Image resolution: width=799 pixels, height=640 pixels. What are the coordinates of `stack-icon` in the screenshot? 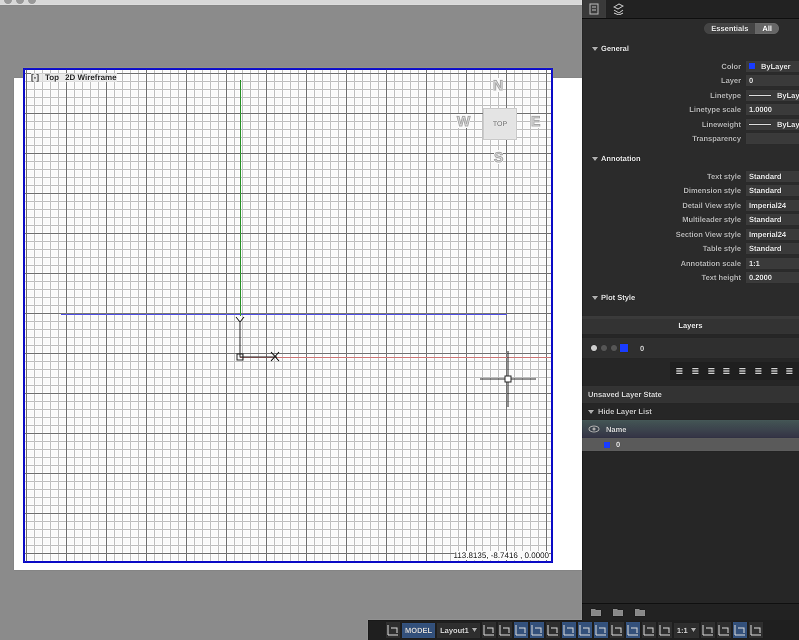 It's located at (618, 9).